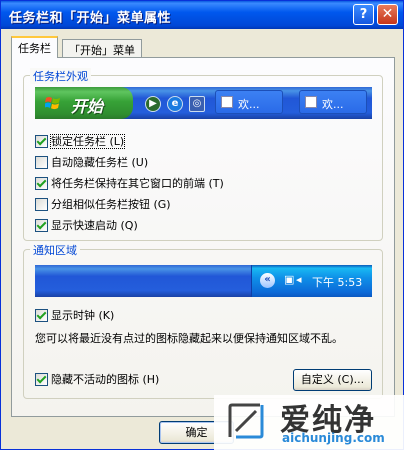 The width and height of the screenshot is (404, 451). I want to click on tab-start-menu-label: 「开始」菜单, so click(102, 50).